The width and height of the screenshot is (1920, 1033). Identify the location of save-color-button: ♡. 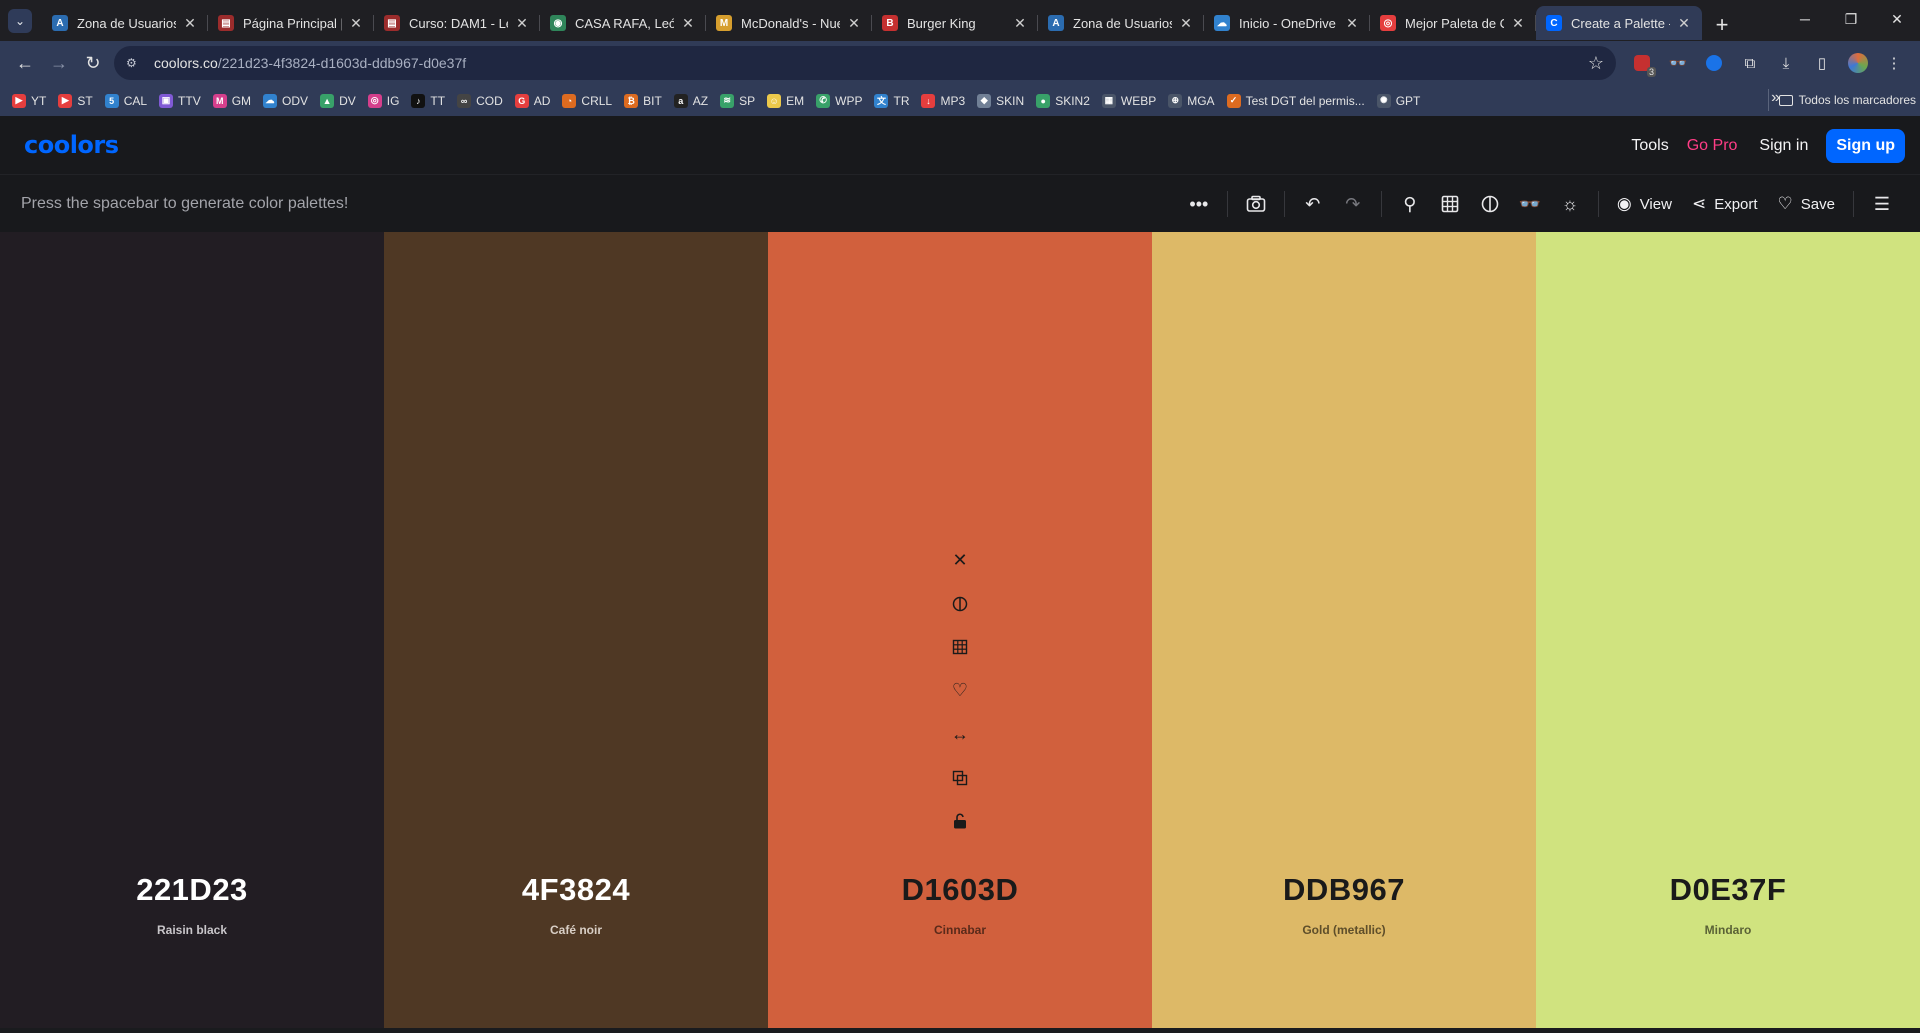
(960, 691).